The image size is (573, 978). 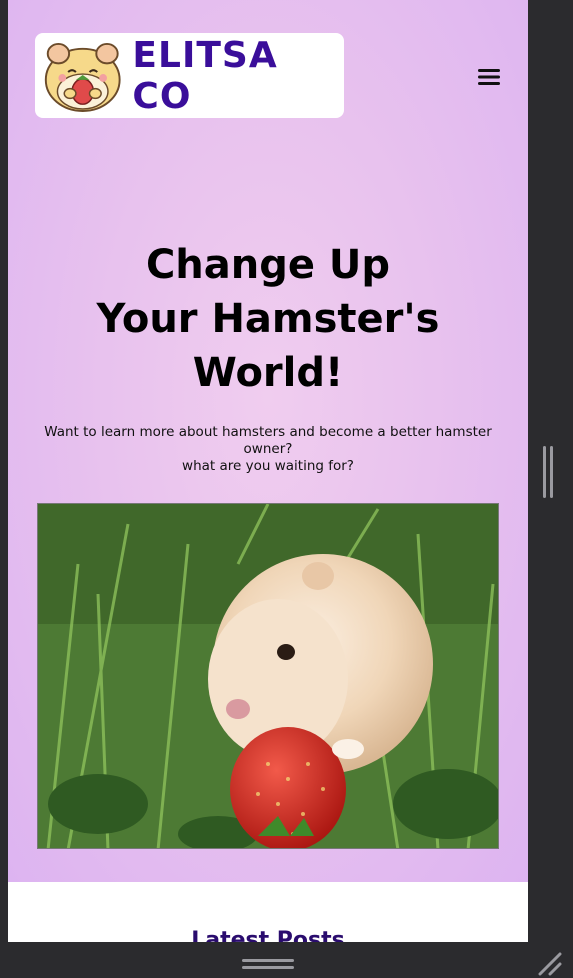 I want to click on latest-posts-heading: Latest Posts, so click(x=268, y=935).